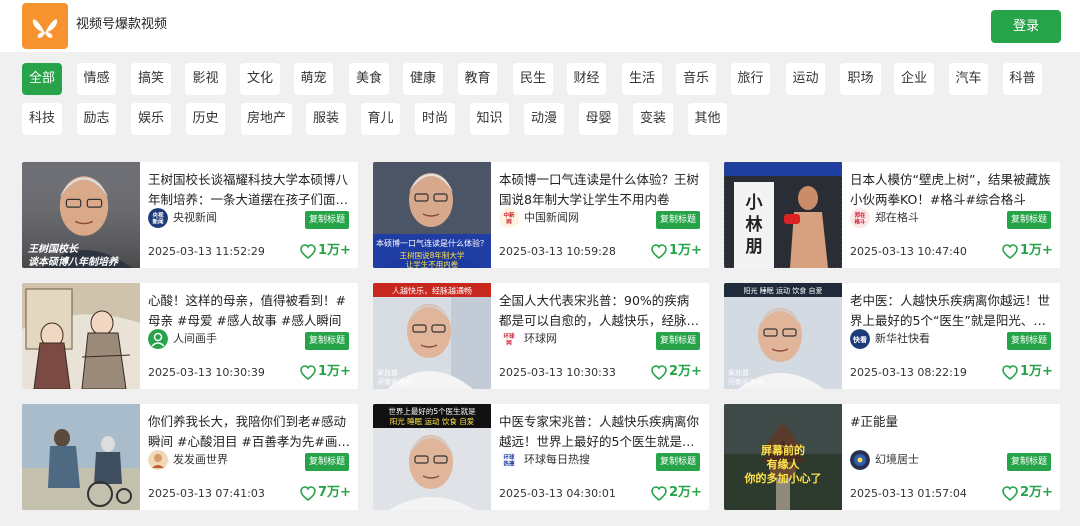  Describe the element at coordinates (805, 79) in the screenshot. I see `category-tab-14: 运动` at that location.